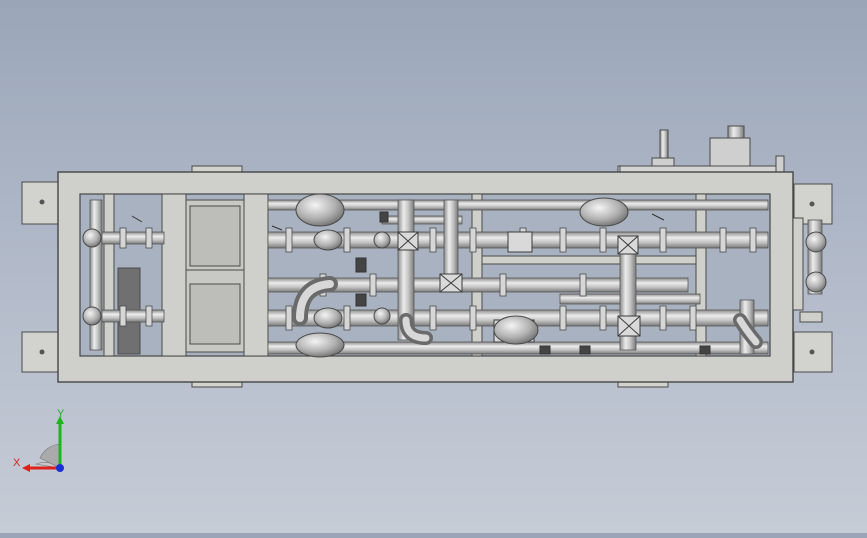  I want to click on x-axis-label: X, so click(17, 463).